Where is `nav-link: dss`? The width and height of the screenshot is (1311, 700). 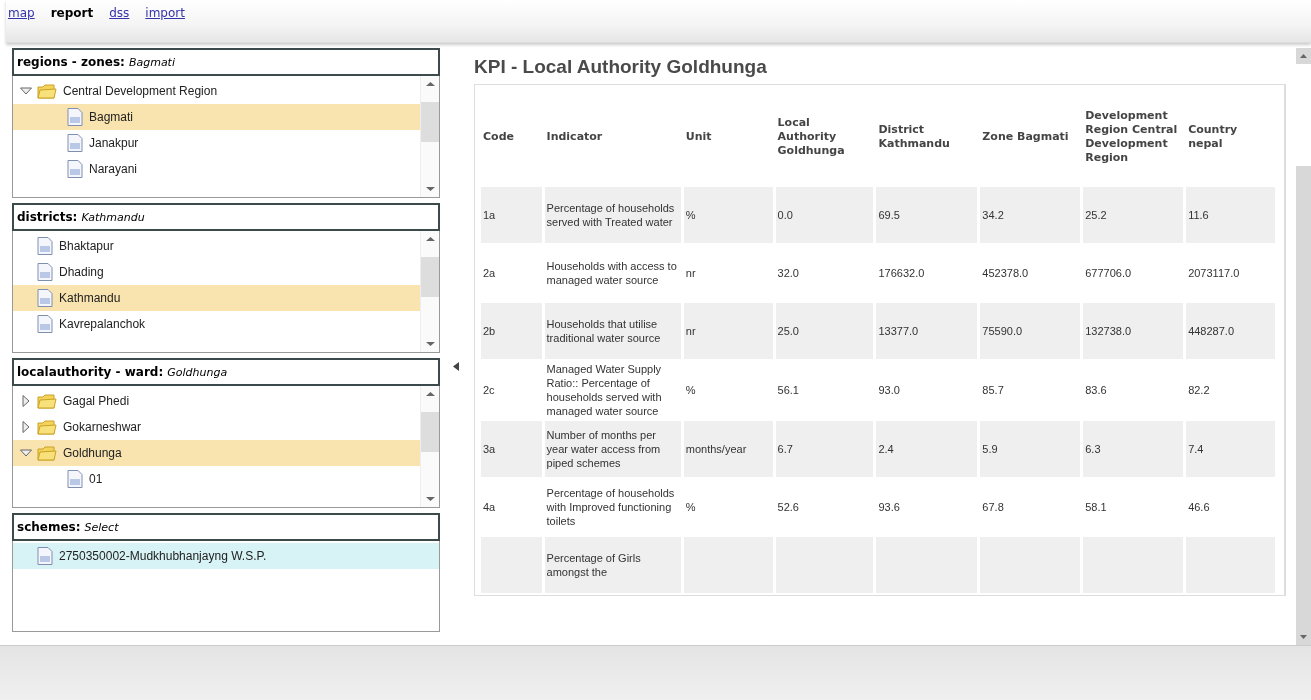
nav-link: dss is located at coordinates (119, 13).